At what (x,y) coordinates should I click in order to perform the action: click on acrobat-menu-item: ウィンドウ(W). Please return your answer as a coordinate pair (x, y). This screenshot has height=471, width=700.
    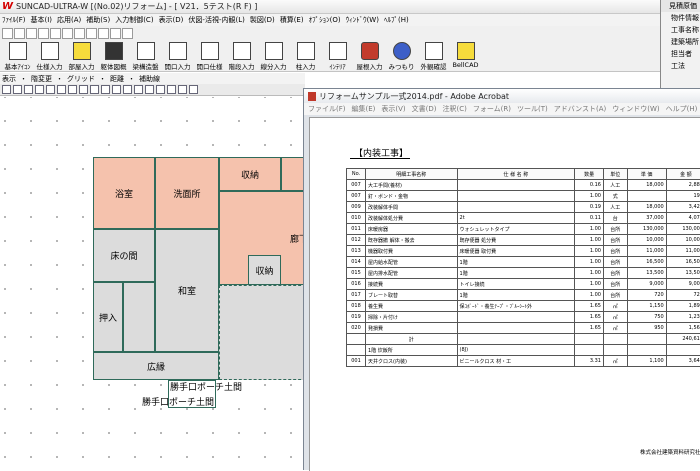
    Looking at the image, I should click on (635, 109).